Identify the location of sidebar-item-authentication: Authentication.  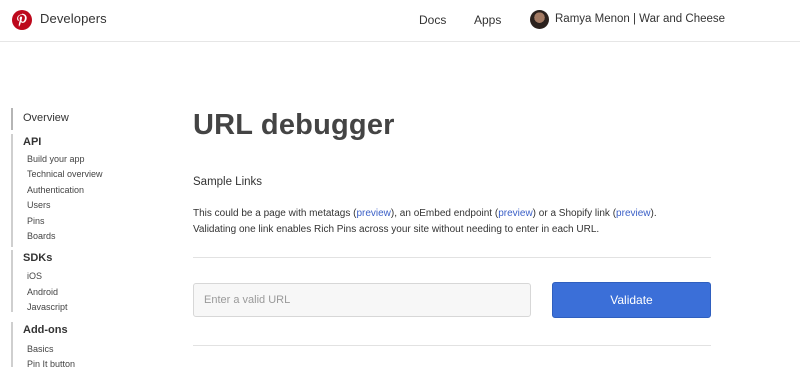
(55, 190).